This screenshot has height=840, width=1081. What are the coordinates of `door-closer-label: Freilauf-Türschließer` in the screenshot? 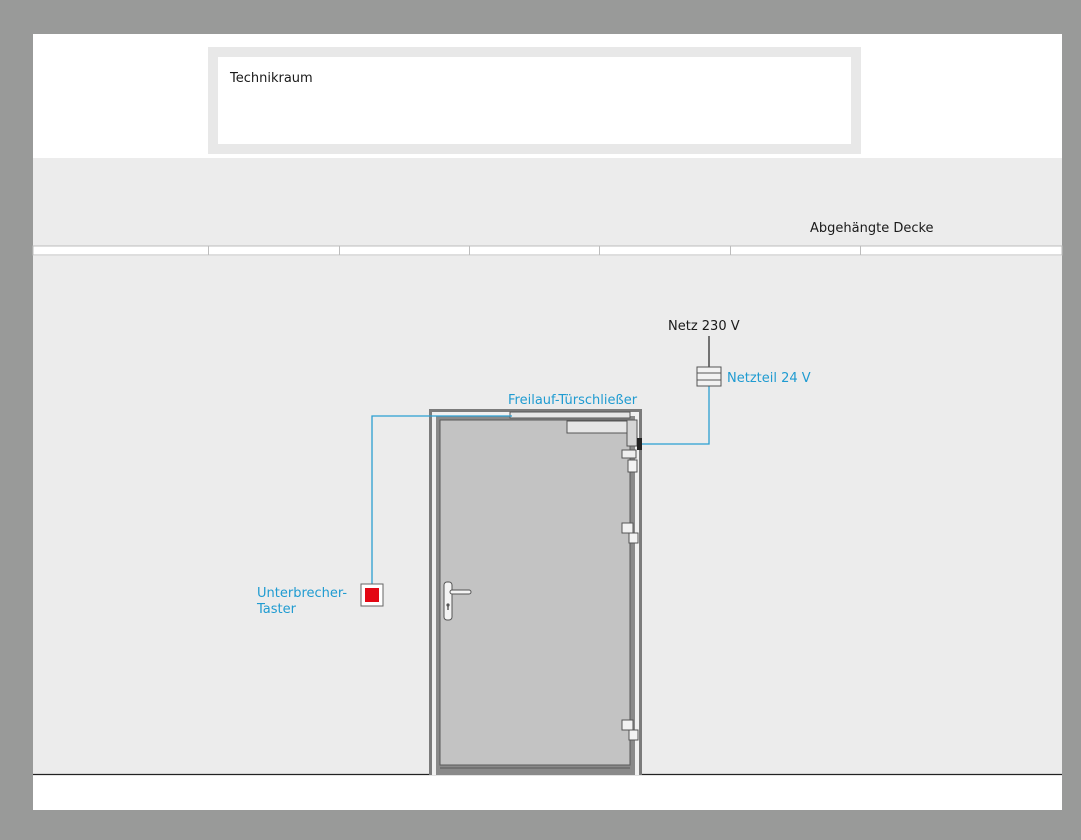 It's located at (573, 400).